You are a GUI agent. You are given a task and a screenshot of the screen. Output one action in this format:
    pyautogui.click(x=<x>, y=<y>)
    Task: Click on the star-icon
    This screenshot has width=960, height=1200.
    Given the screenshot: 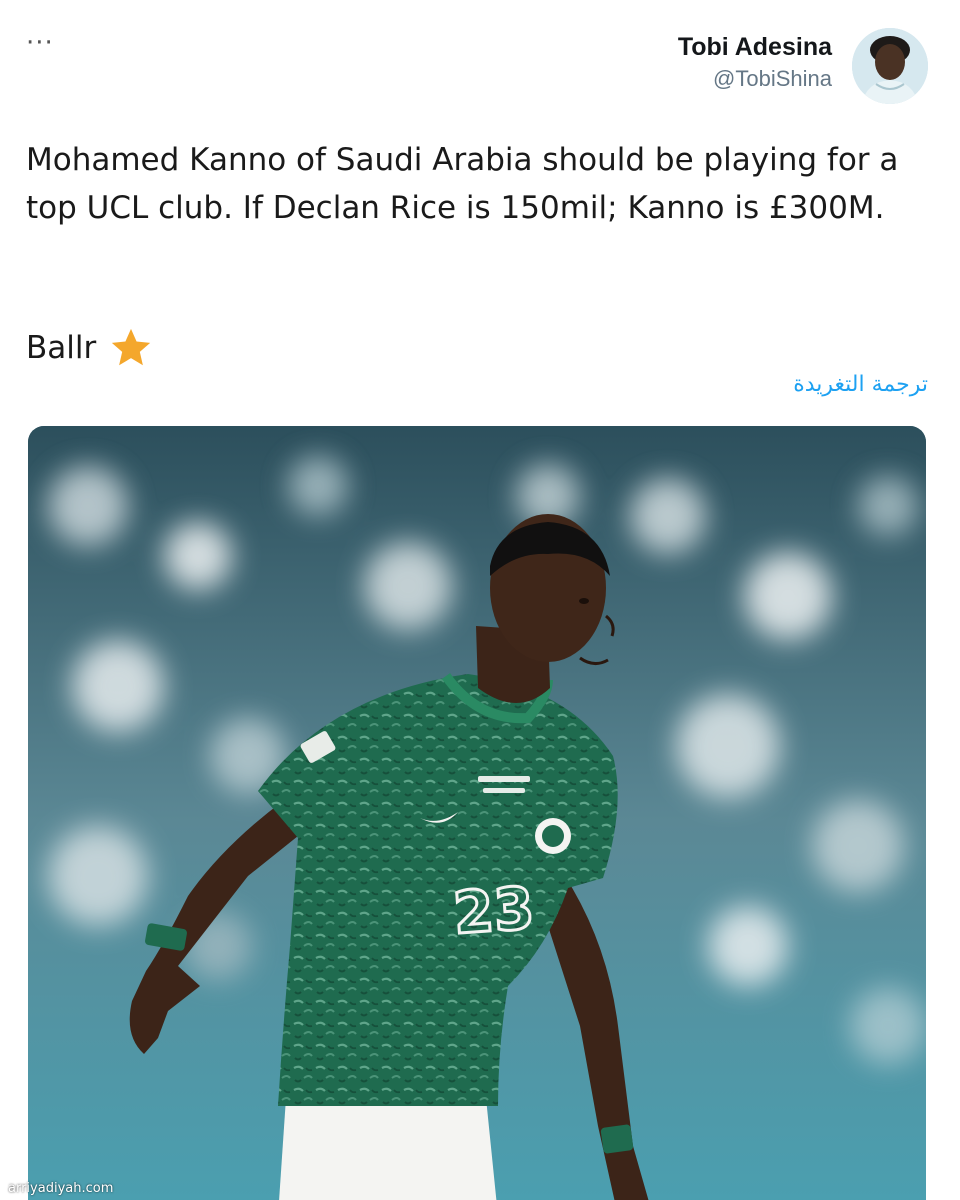 What is the action you would take?
    pyautogui.click(x=131, y=347)
    